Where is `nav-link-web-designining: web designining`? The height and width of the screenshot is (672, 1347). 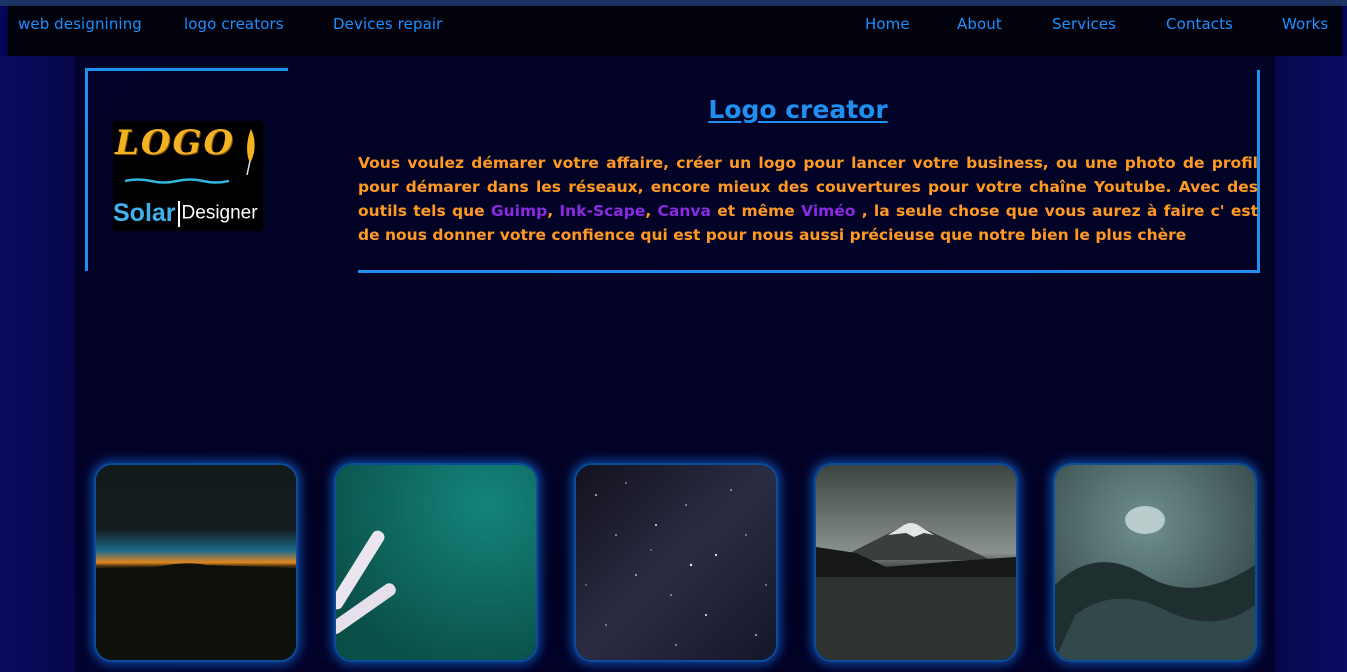 nav-link-web-designining: web designining is located at coordinates (80, 24).